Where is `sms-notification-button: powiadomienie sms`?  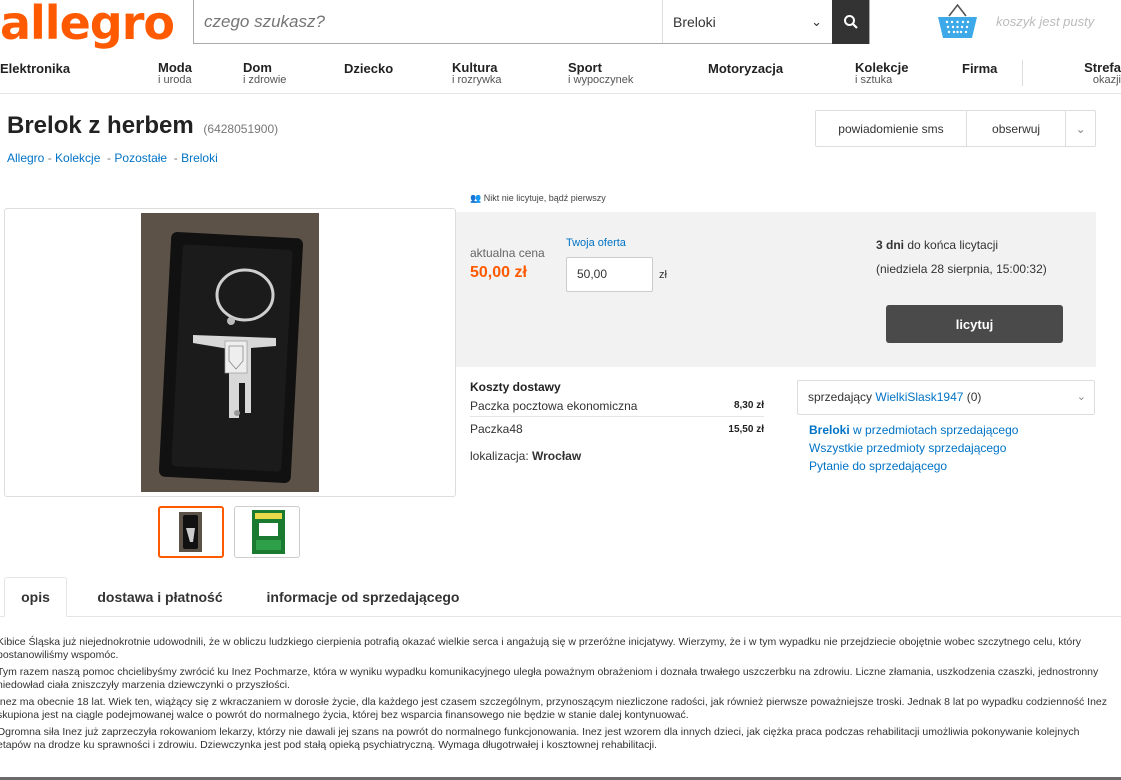 sms-notification-button: powiadomienie sms is located at coordinates (891, 128).